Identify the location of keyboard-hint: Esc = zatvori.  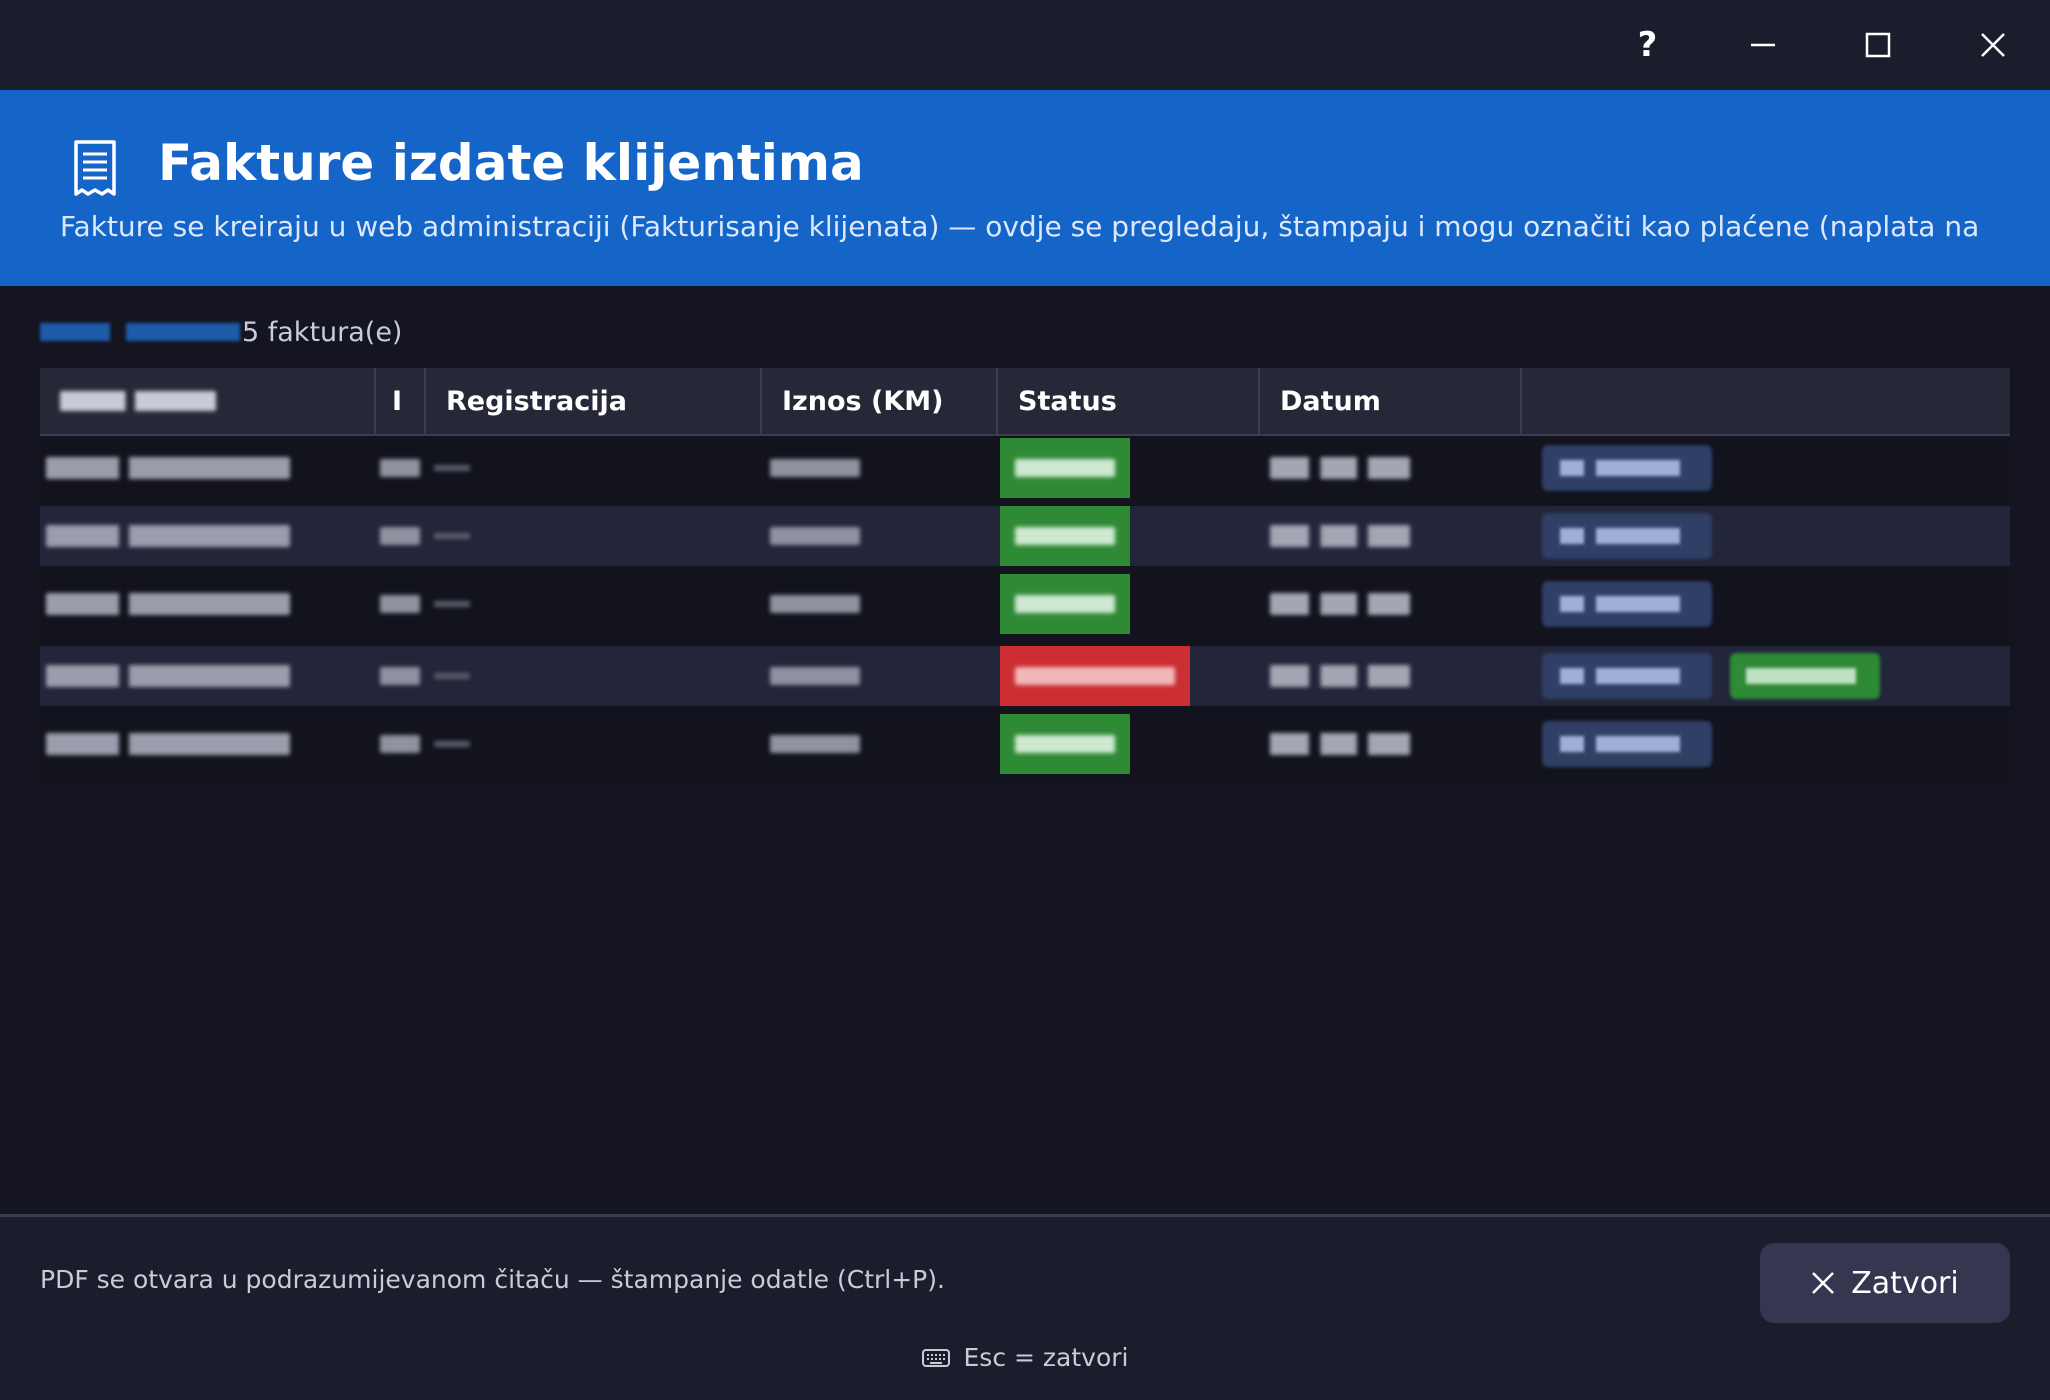
(1025, 1357).